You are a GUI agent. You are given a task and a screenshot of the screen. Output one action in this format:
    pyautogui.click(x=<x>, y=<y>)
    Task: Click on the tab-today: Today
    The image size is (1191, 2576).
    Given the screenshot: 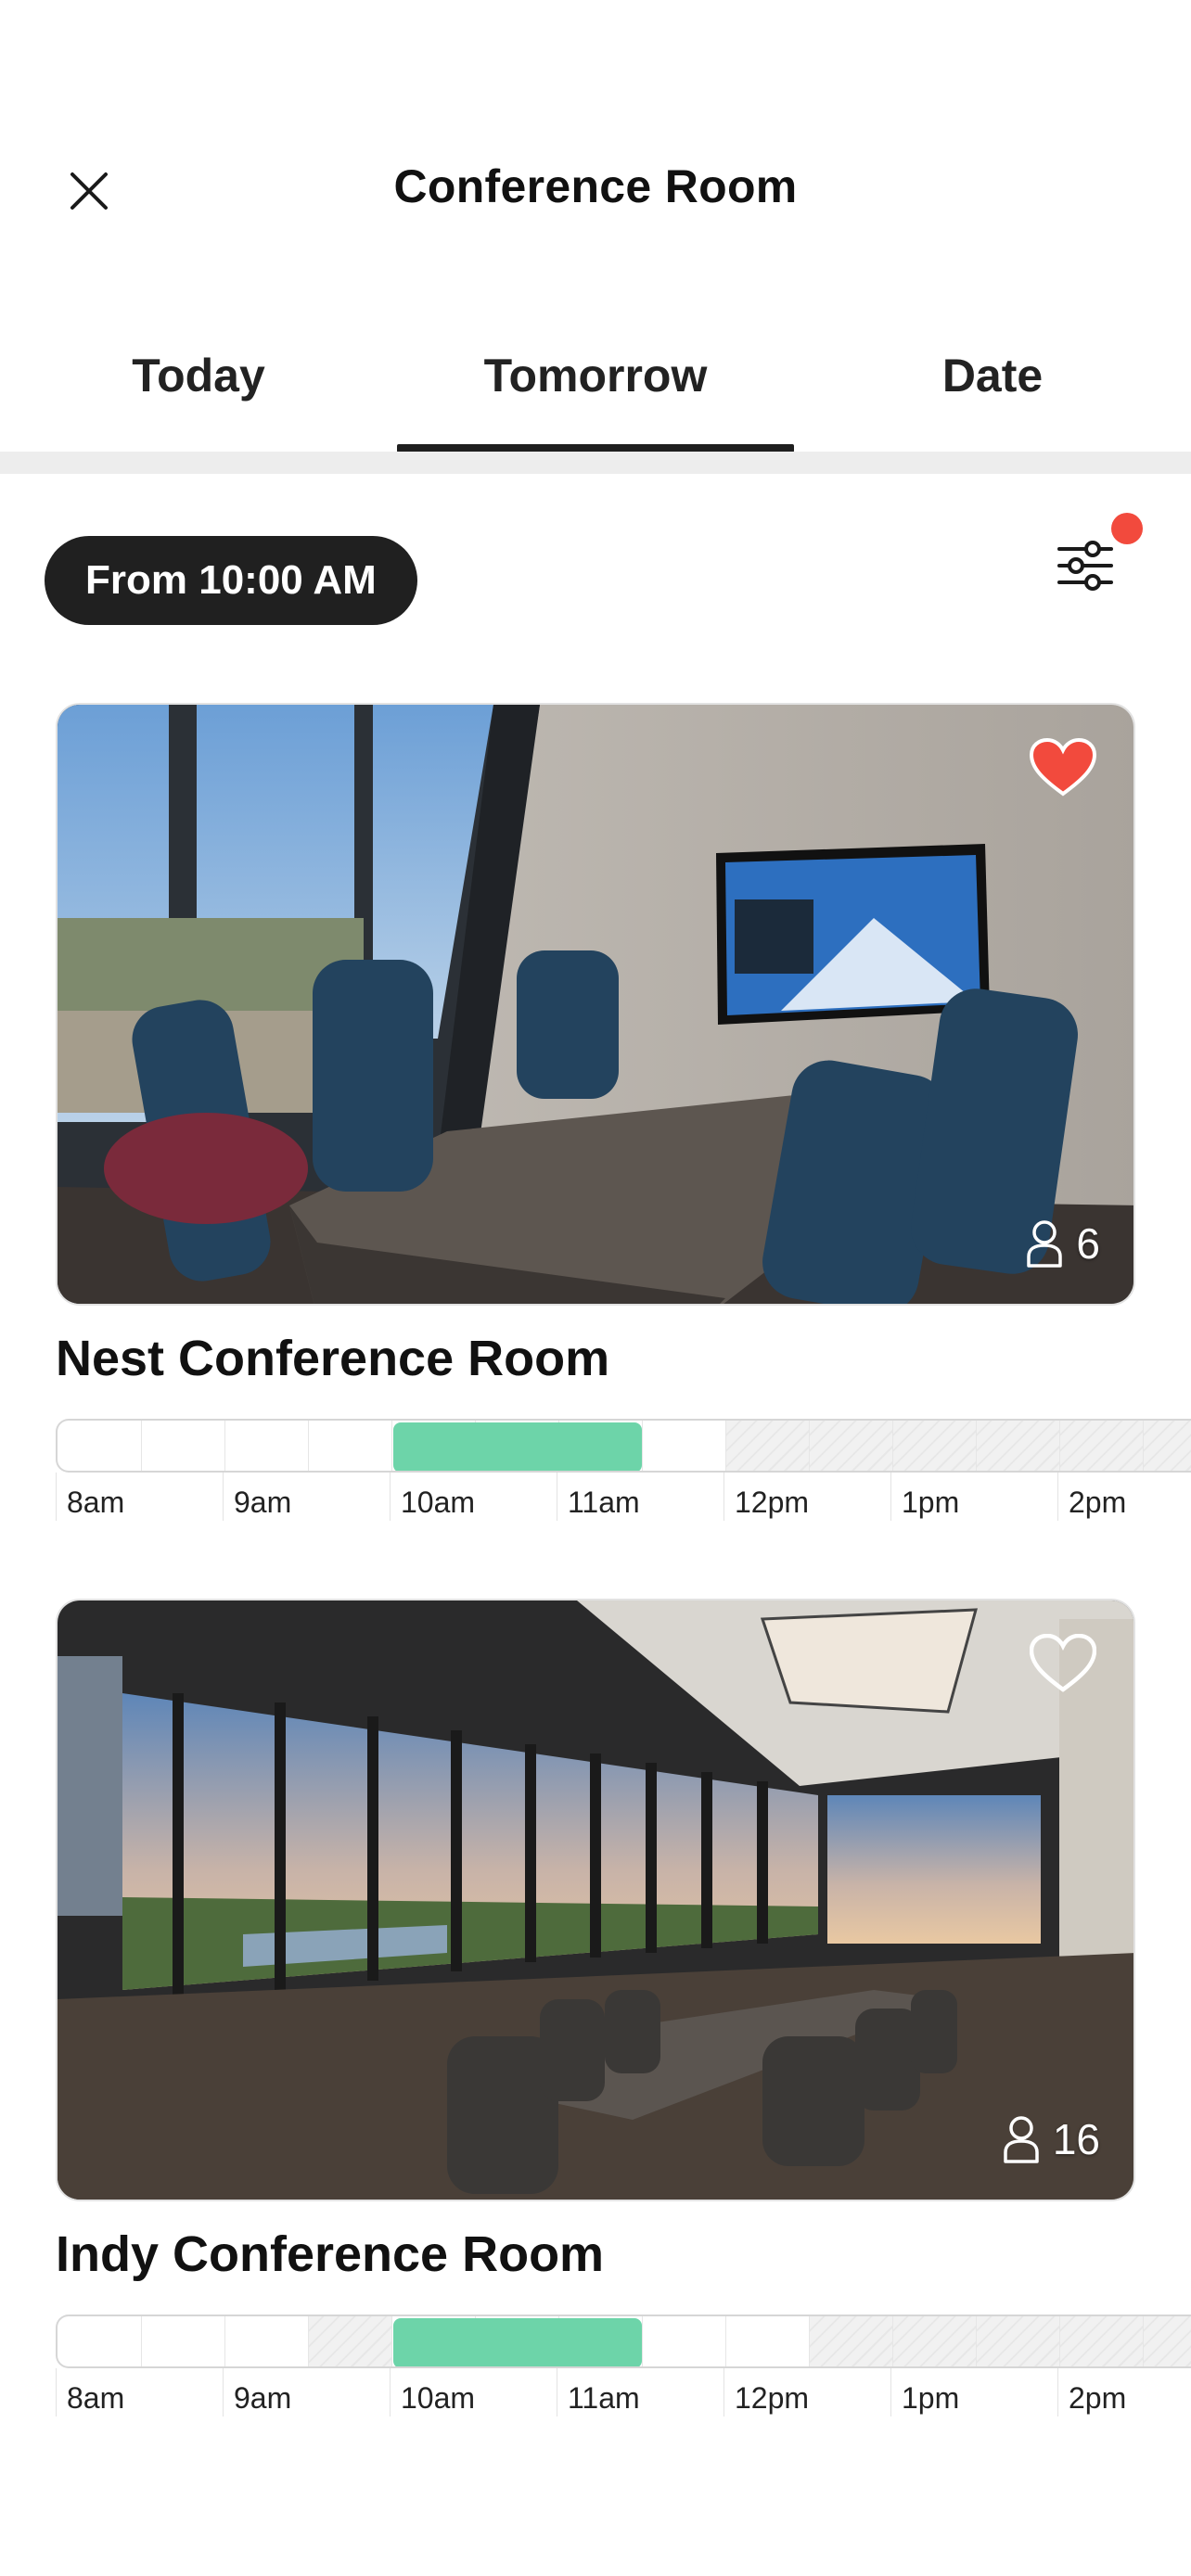 What is the action you would take?
    pyautogui.click(x=198, y=390)
    